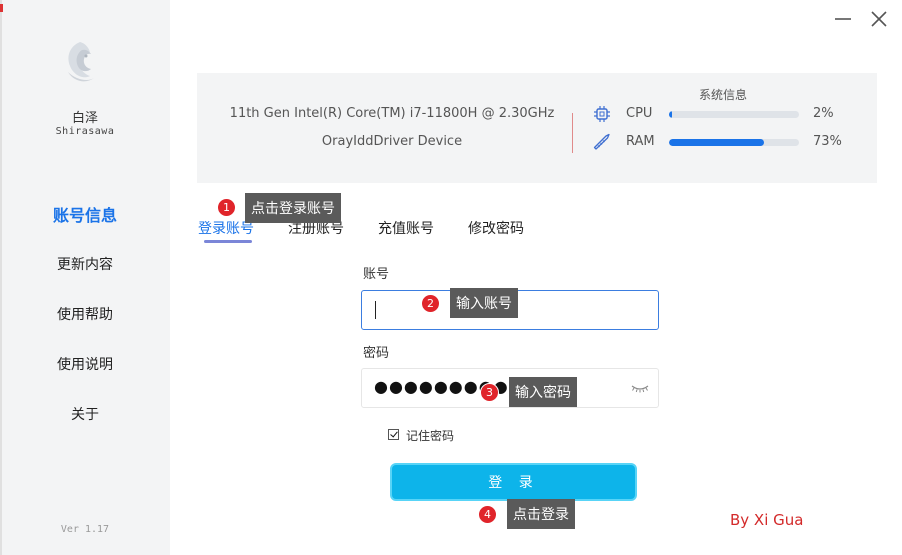 The width and height of the screenshot is (902, 555). I want to click on ram-usage-bar, so click(734, 142).